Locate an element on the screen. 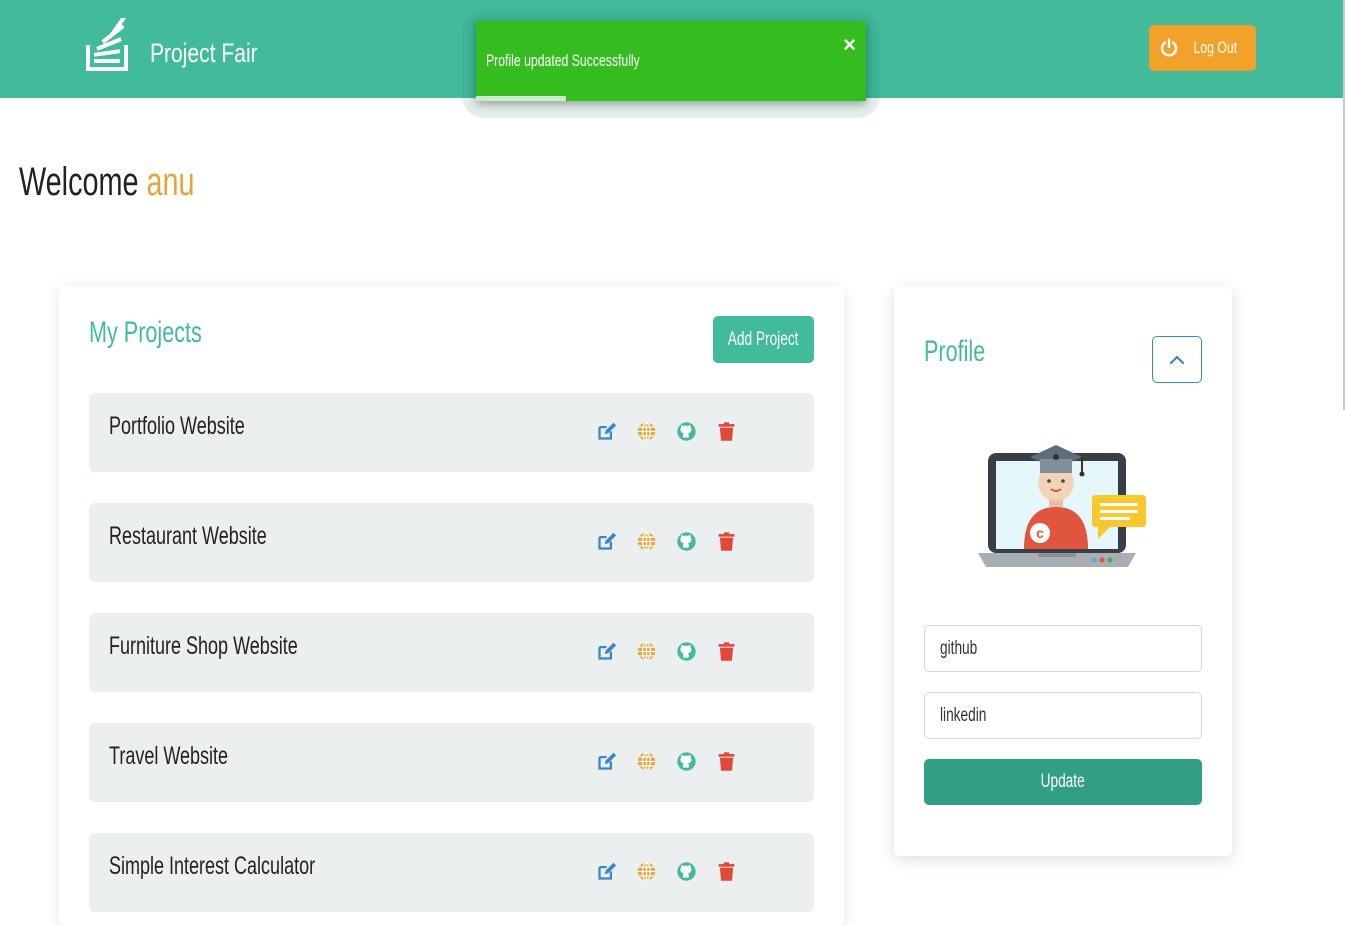 The image size is (1345, 926). project-row: Portfolio Website is located at coordinates (451, 432).